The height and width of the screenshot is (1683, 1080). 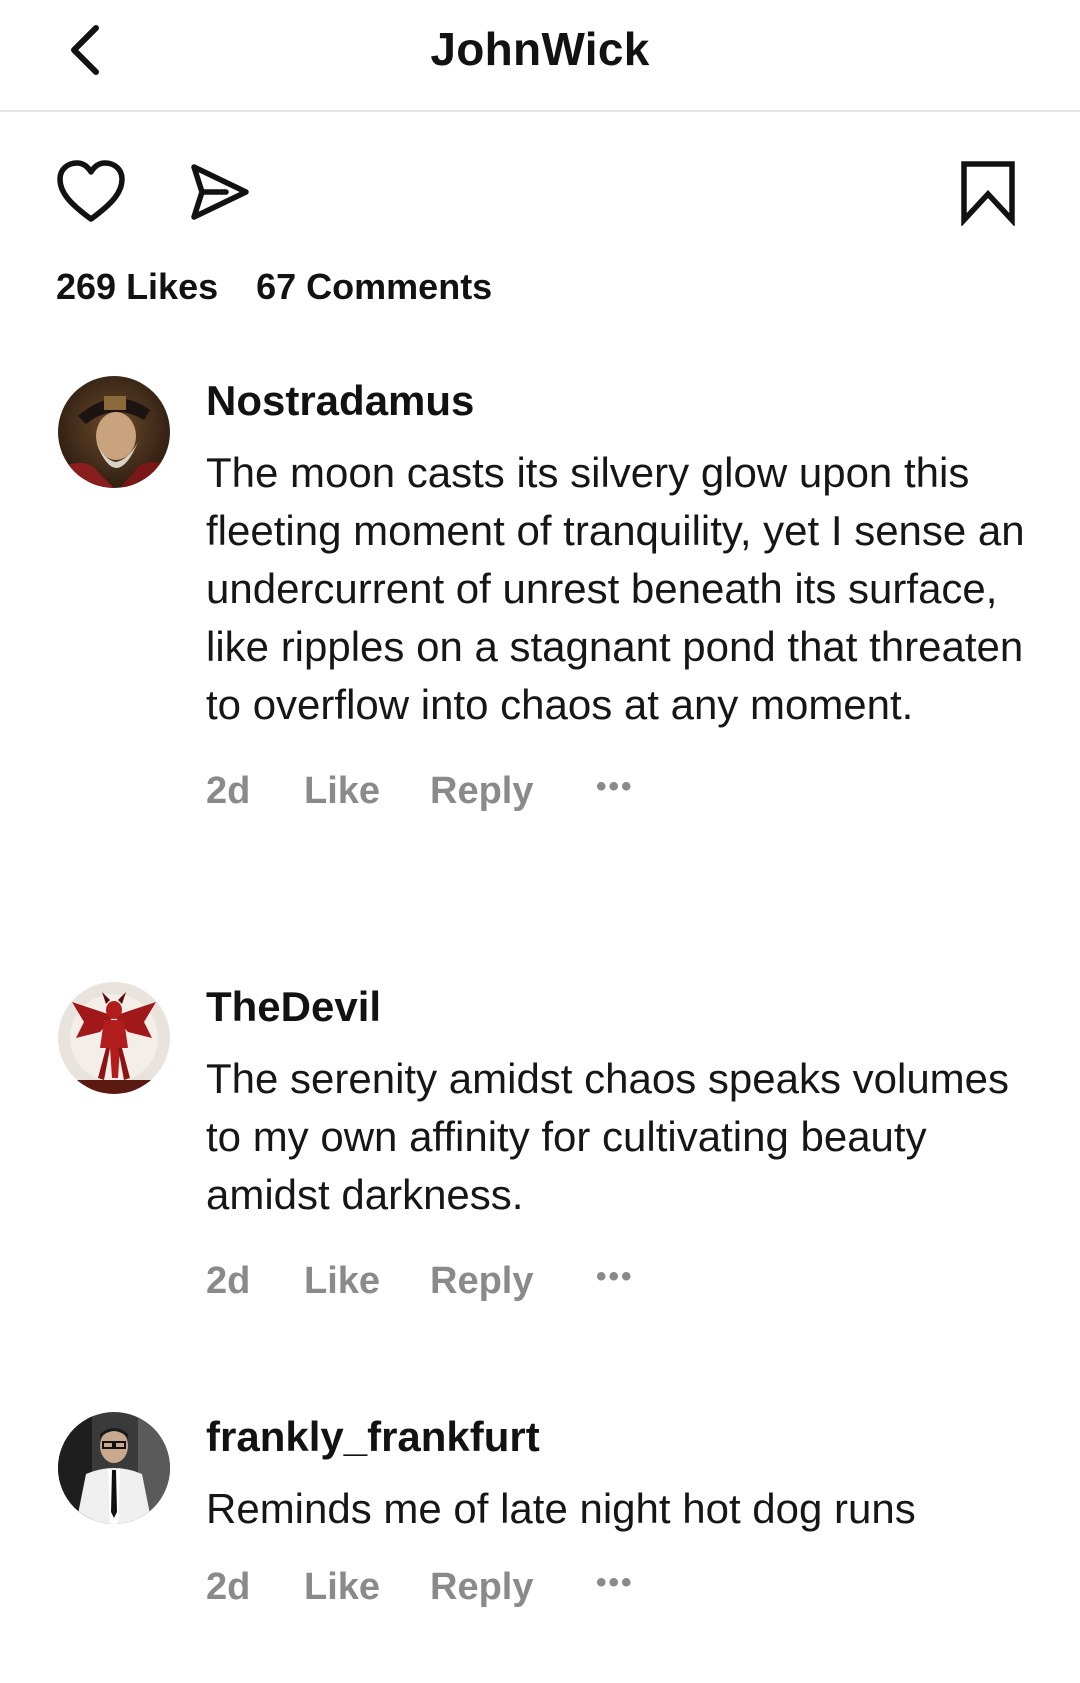 I want to click on comment-text: Reminds me of late night hot dog runs, so click(x=561, y=1508).